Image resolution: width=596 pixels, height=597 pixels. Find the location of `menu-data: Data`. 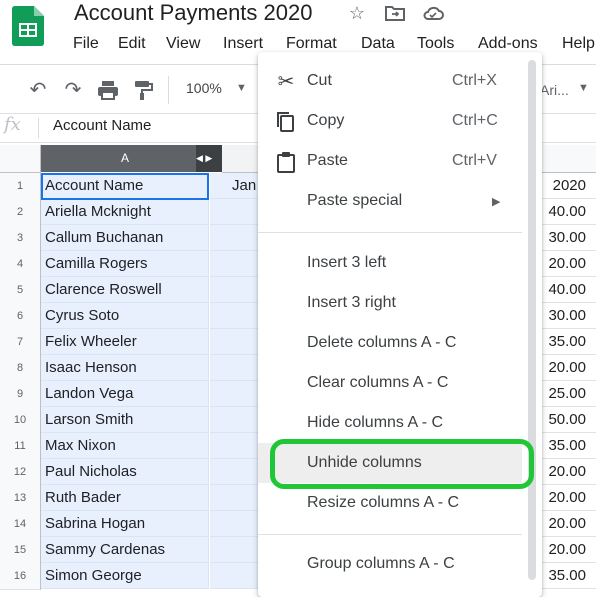

menu-data: Data is located at coordinates (378, 44).